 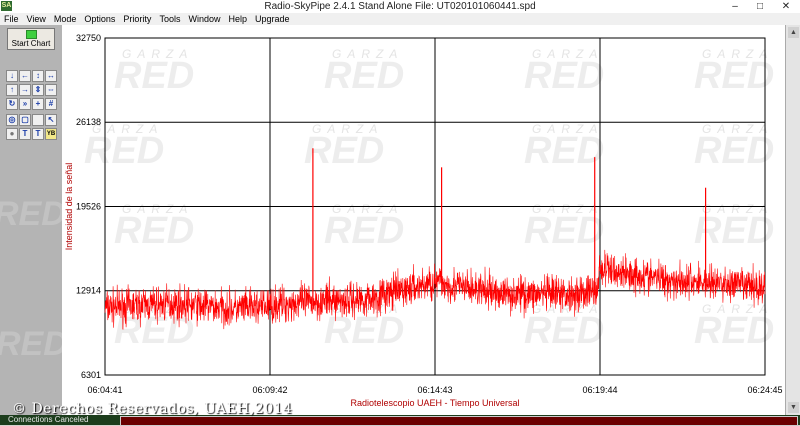 I want to click on compress-vertical-icon: ⇕, so click(x=38, y=90).